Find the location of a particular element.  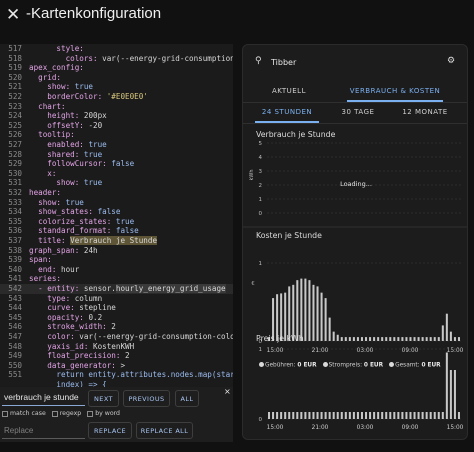

code-line: 531 show: true is located at coordinates (116, 183).